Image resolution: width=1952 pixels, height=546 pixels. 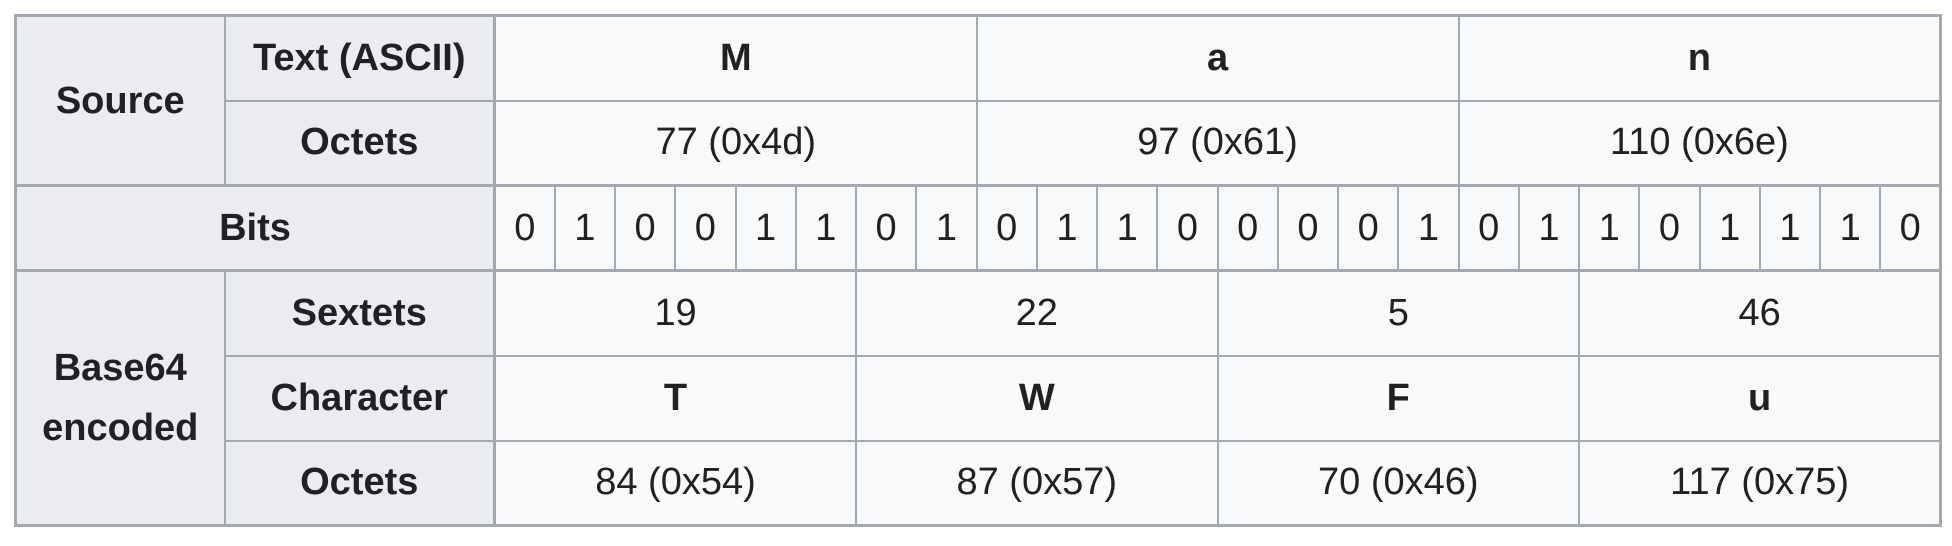 What do you see at coordinates (1699, 58) in the screenshot?
I see `source-char-cell: n` at bounding box center [1699, 58].